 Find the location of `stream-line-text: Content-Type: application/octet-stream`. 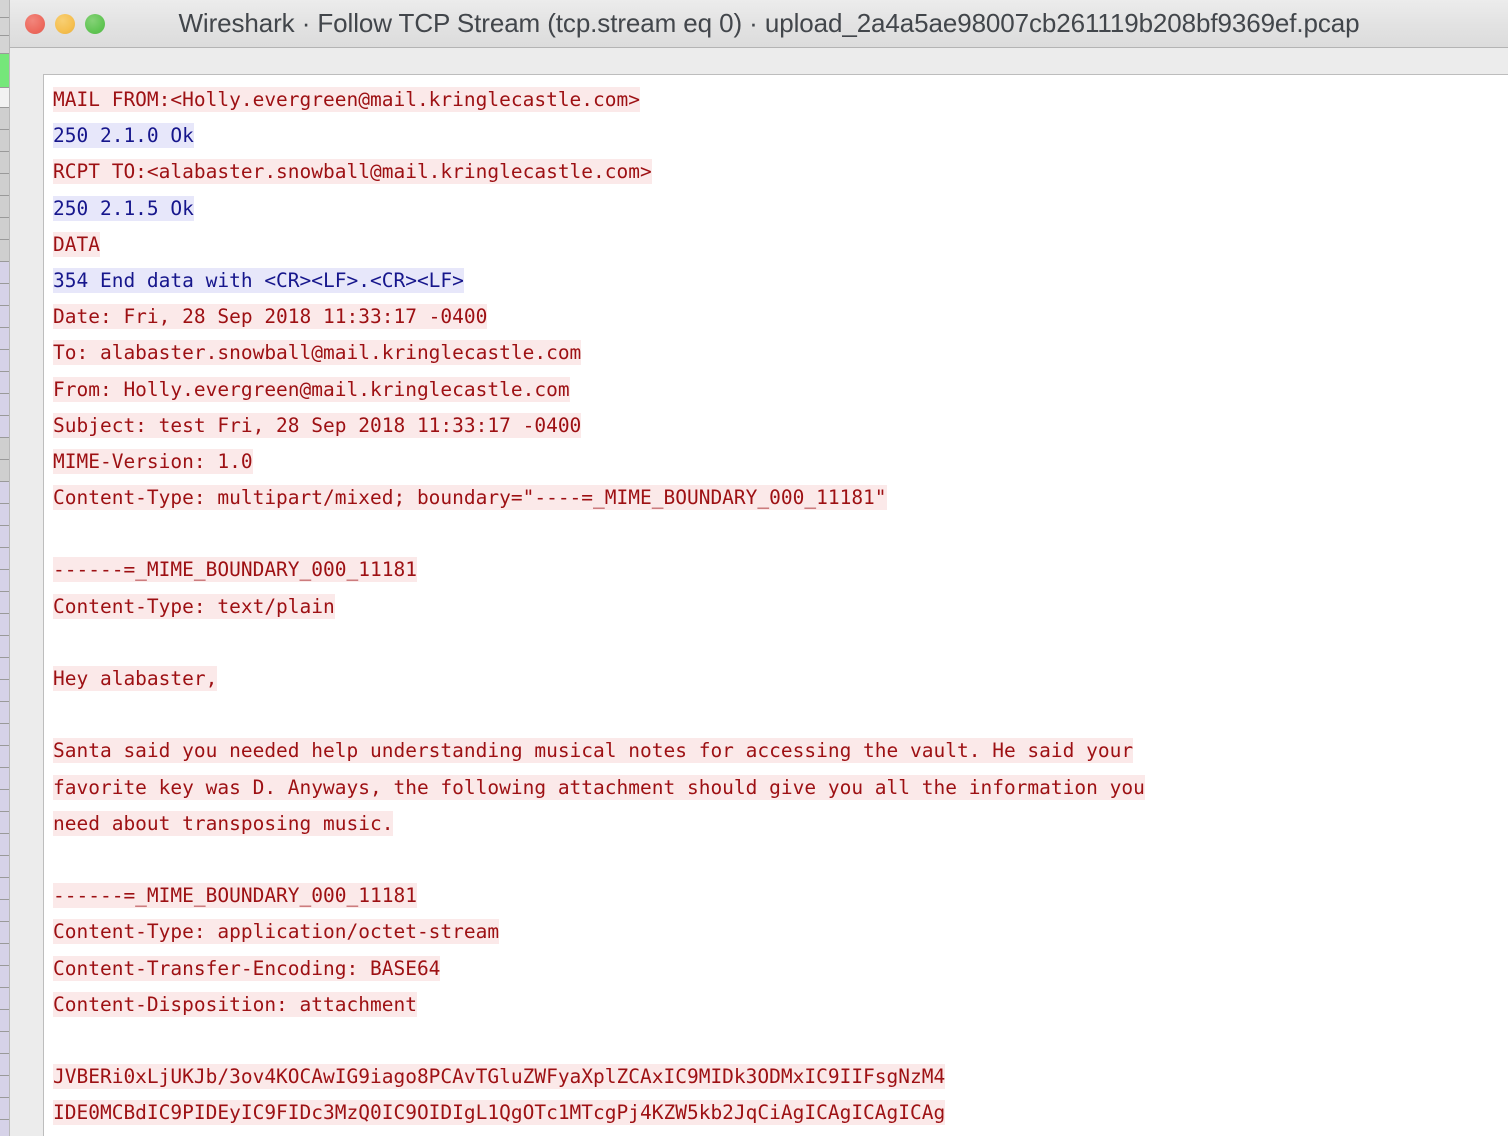

stream-line-text: Content-Type: application/octet-stream is located at coordinates (276, 932).